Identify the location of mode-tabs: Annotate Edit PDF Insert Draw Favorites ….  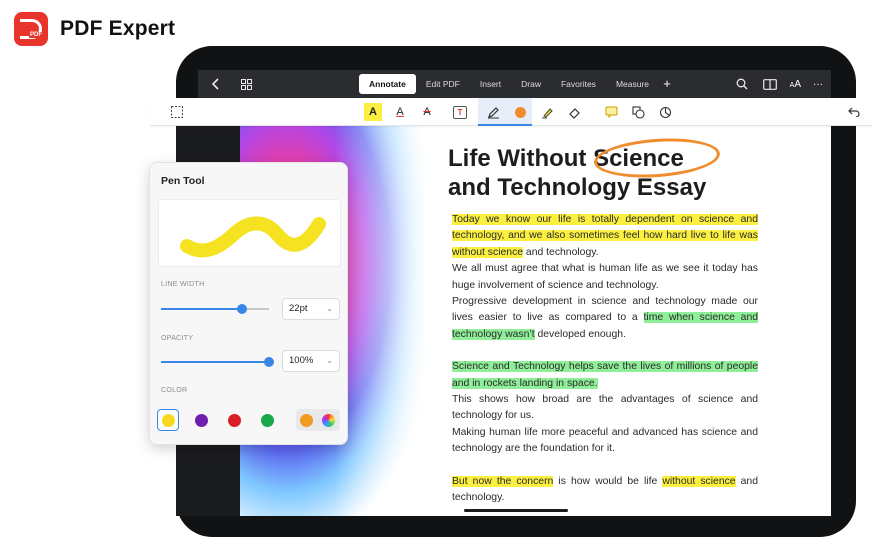
(517, 84).